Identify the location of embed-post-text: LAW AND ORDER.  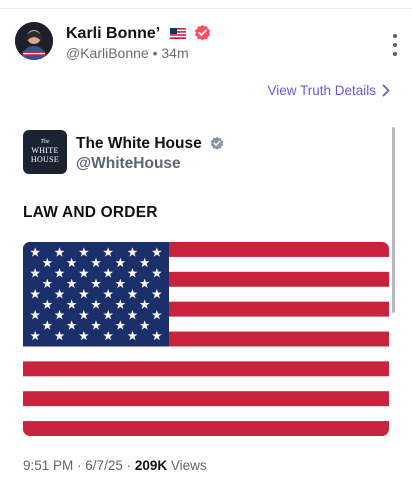
(90, 212).